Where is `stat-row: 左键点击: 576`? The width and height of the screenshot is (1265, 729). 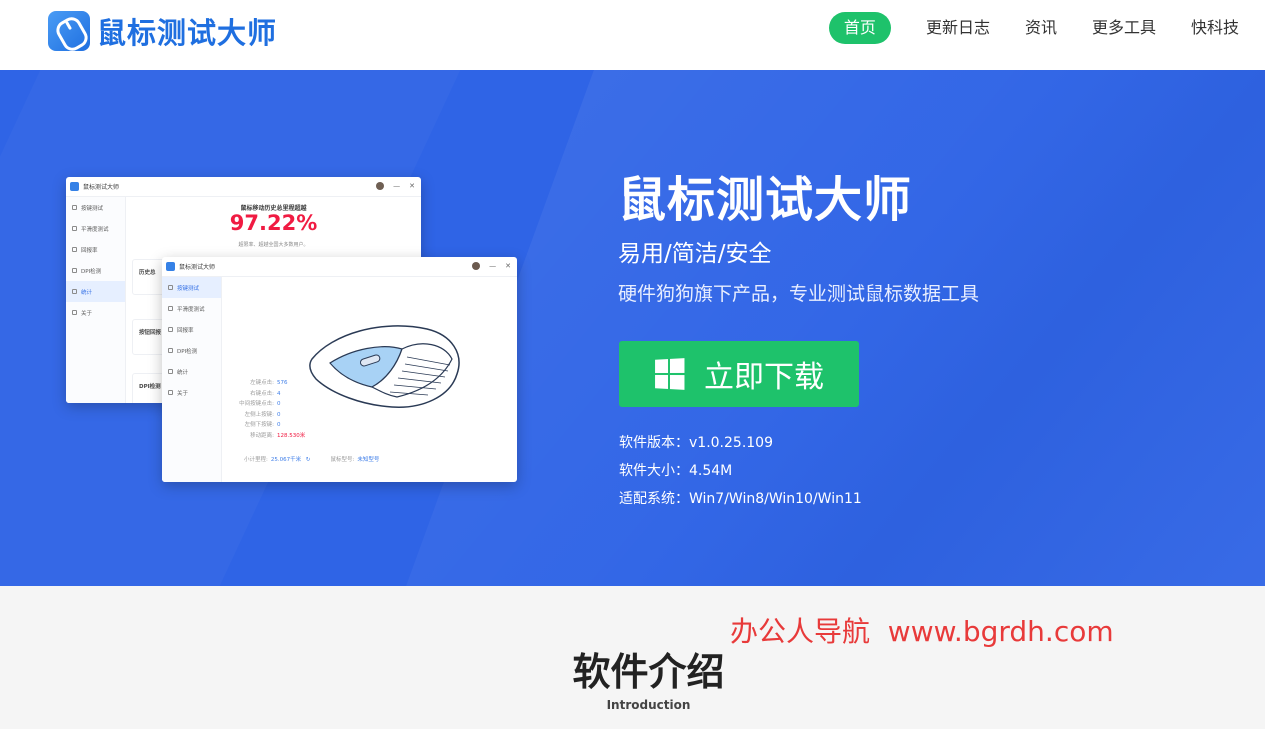 stat-row: 左键点击: 576 is located at coordinates (269, 383).